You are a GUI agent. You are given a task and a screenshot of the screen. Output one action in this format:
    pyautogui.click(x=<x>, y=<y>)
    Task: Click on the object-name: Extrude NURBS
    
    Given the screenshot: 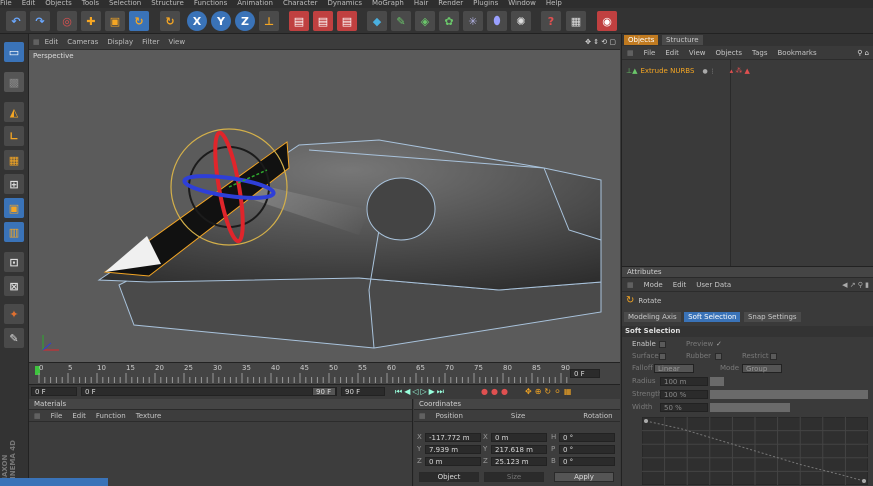 What is the action you would take?
    pyautogui.click(x=667, y=71)
    